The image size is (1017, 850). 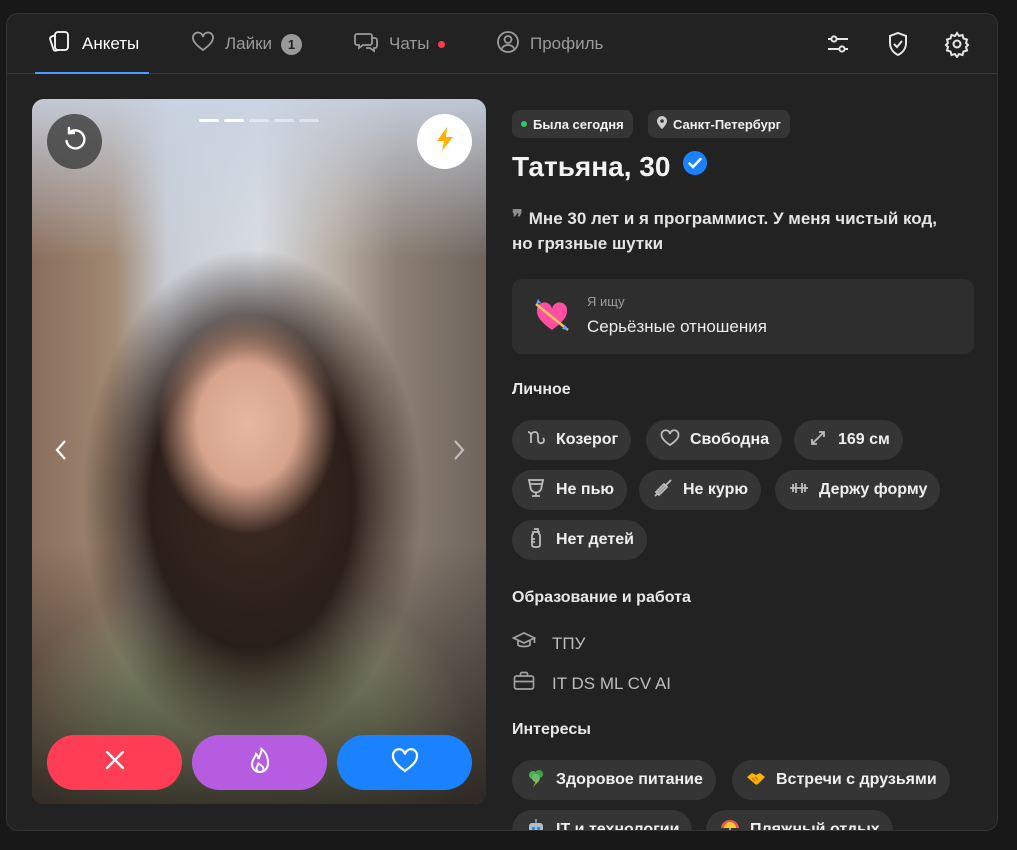 What do you see at coordinates (591, 166) in the screenshot?
I see `name-age: Татьяна, 30` at bounding box center [591, 166].